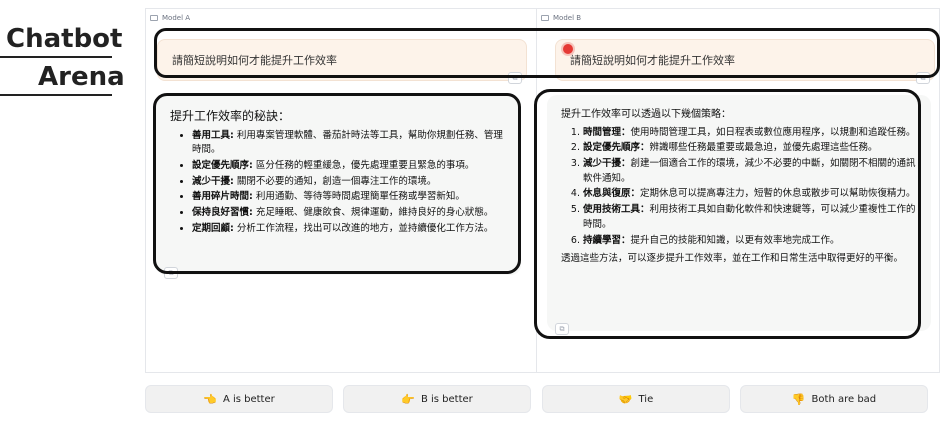  I want to click on list-item: 持續學習：提升自己的技能和知識，以更有效率地完成工作。, so click(752, 241).